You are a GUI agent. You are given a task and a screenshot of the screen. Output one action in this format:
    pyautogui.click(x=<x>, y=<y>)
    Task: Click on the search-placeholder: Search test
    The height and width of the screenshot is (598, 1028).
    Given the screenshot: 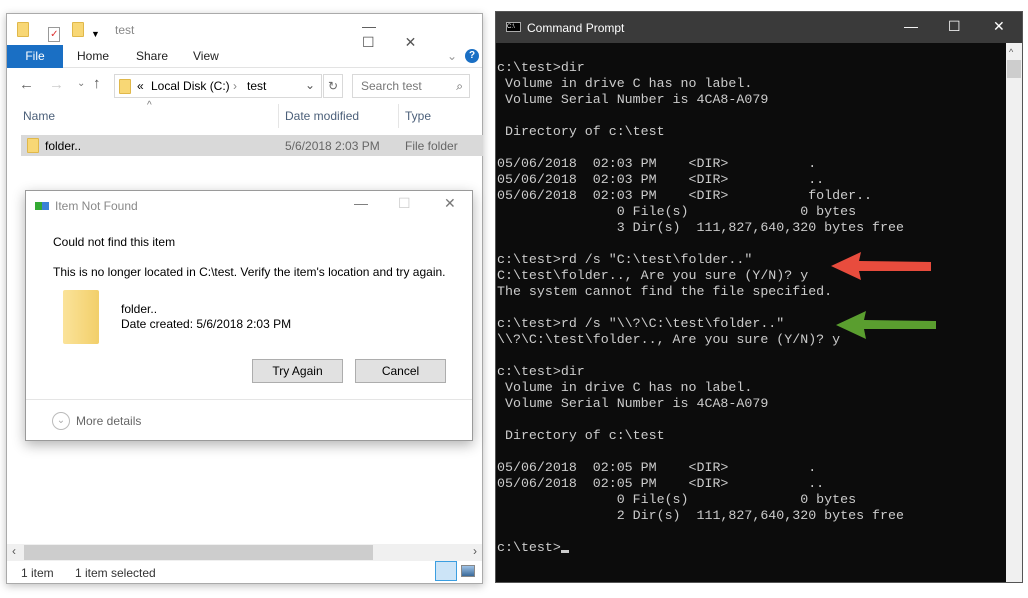 What is the action you would take?
    pyautogui.click(x=391, y=86)
    